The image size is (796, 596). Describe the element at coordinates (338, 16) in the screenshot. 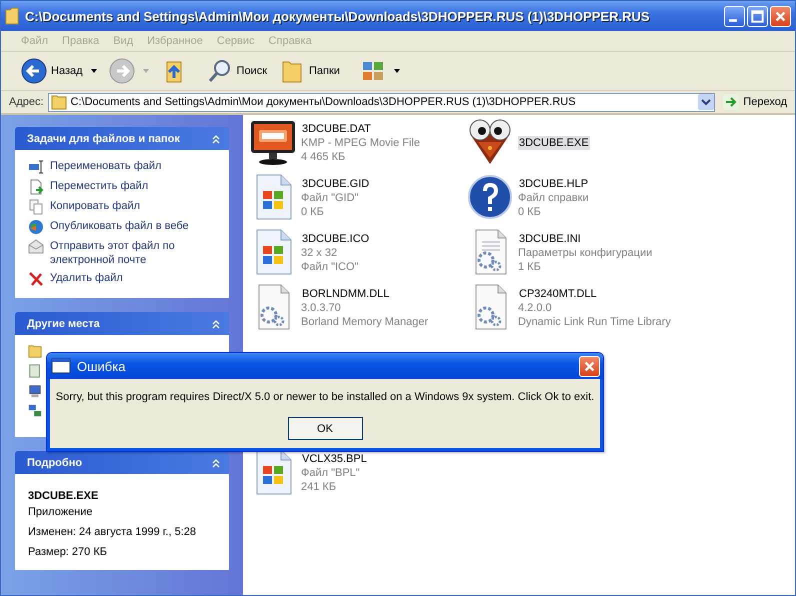

I see `window-title: C:\Documents and Settings\Admin\Мои документы\Downloads\3DHOPPER.RUS (1)\3DHOPPER.RUS` at that location.